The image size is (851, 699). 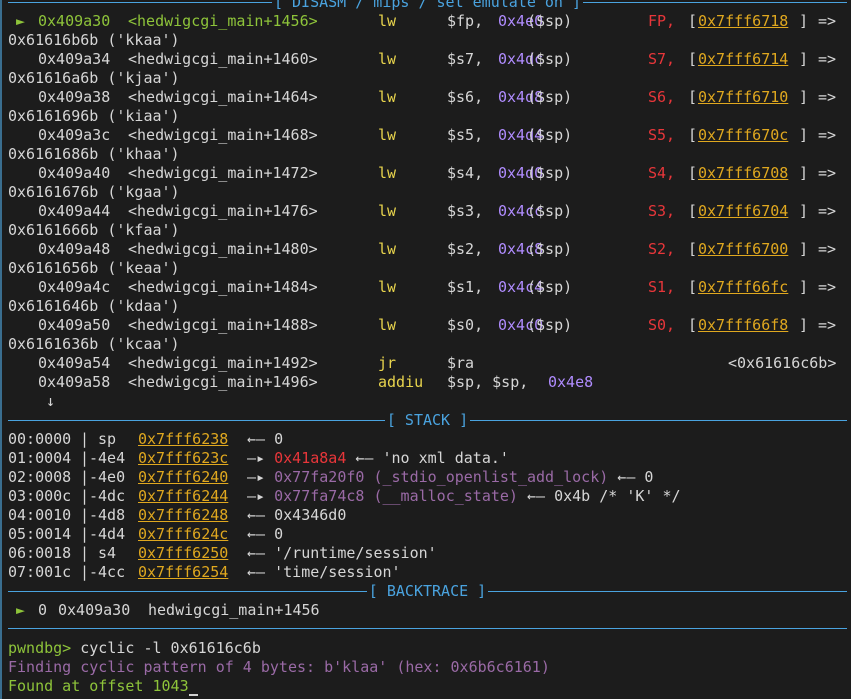 I want to click on stack-index: 05:0014, so click(x=40, y=534).